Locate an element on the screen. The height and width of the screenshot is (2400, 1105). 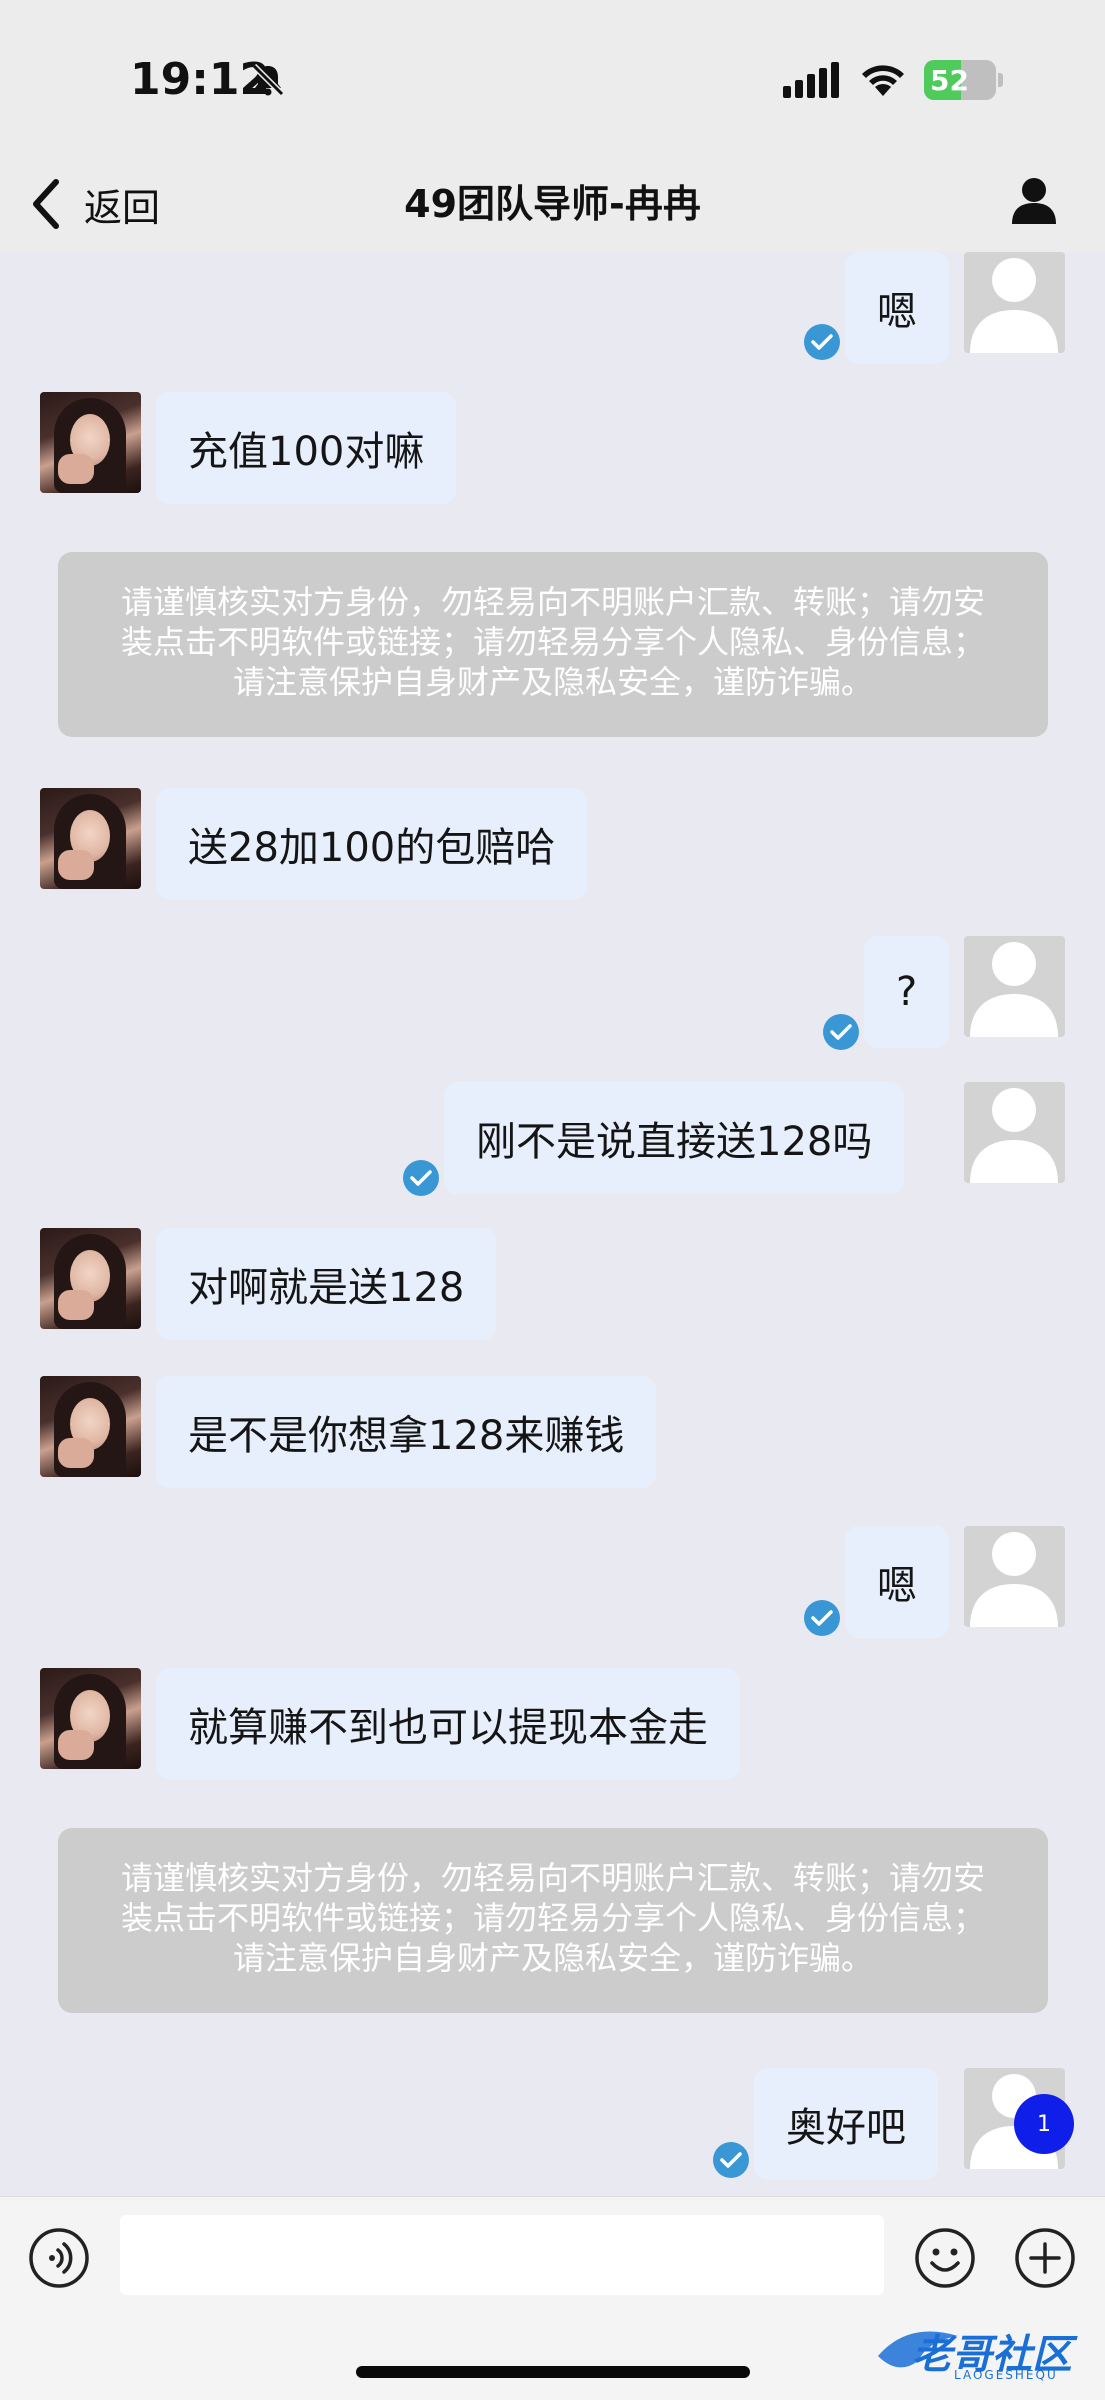
message-bubble-incoming: 送28加100的包赔哈 is located at coordinates (372, 844).